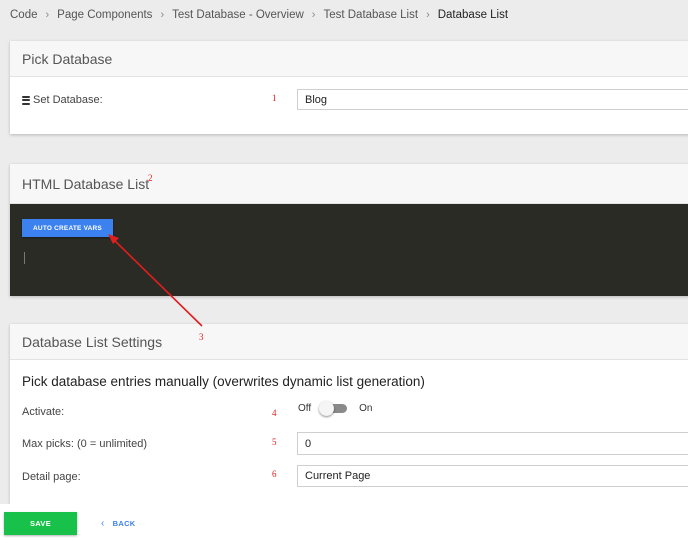 The width and height of the screenshot is (688, 542). I want to click on back-label: BACK, so click(124, 523).